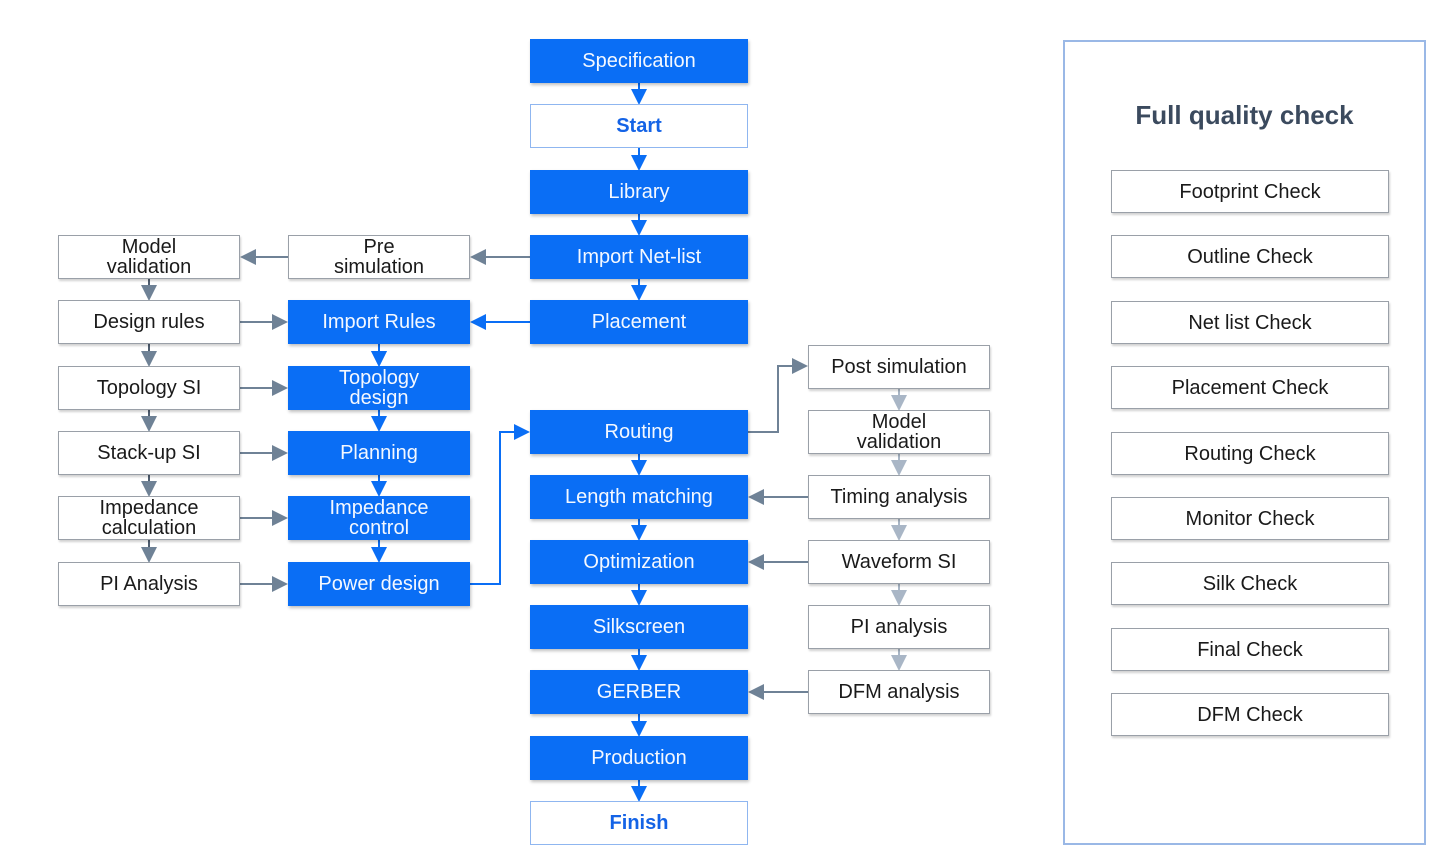  I want to click on analysis-stack-up-si: Stack-up SI, so click(149, 453).